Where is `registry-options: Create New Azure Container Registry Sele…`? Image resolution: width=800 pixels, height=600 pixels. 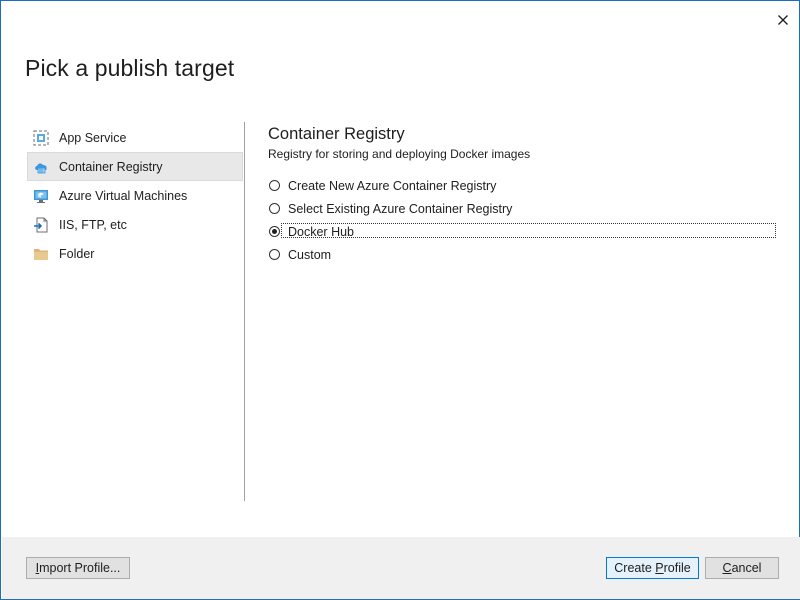 registry-options: Create New Azure Container Registry Sele… is located at coordinates (523, 220).